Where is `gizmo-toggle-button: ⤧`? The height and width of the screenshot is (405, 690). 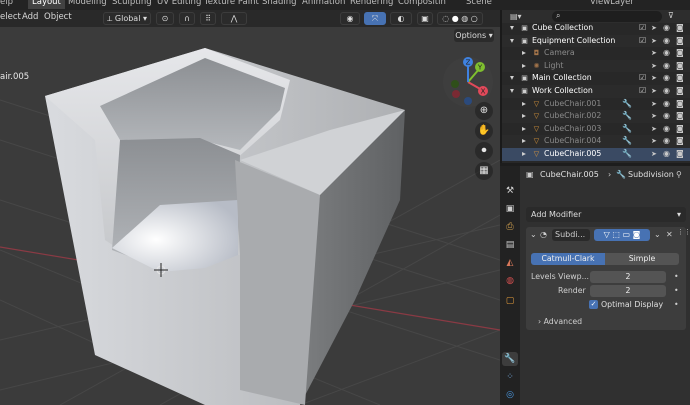 gizmo-toggle-button: ⤧ is located at coordinates (375, 18).